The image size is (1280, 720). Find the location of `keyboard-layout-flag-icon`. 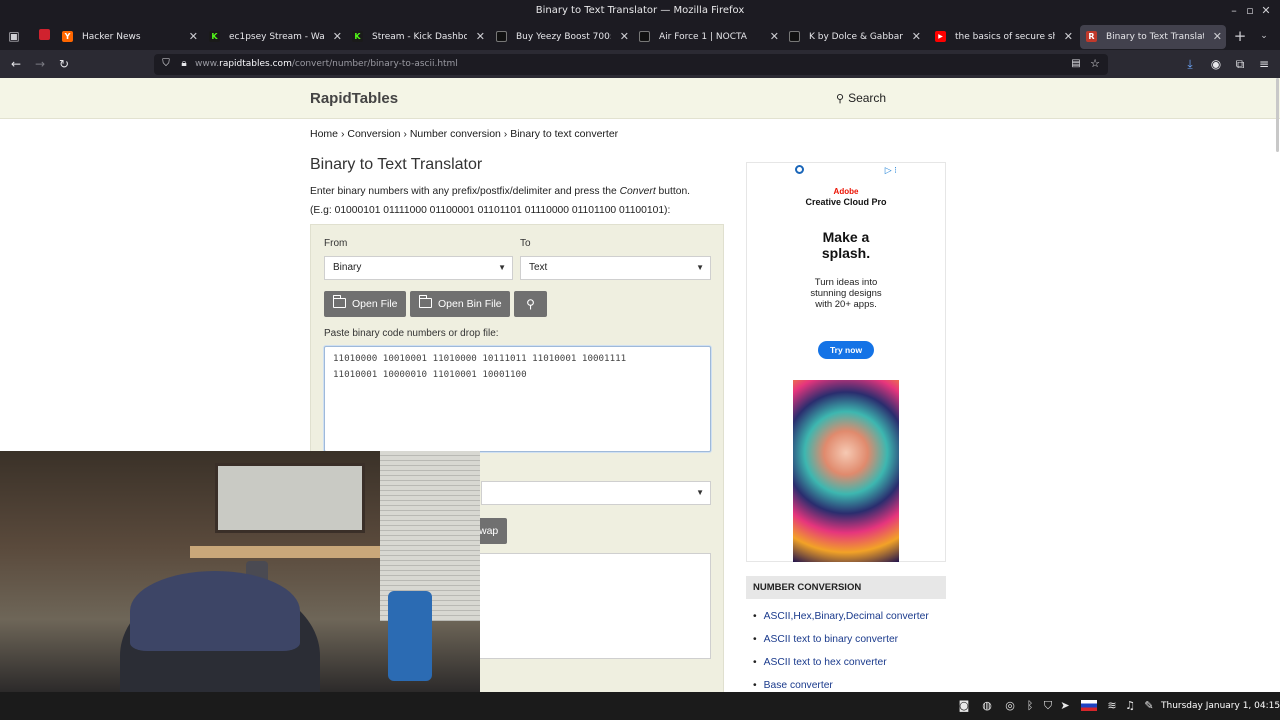

keyboard-layout-flag-icon is located at coordinates (1089, 705).